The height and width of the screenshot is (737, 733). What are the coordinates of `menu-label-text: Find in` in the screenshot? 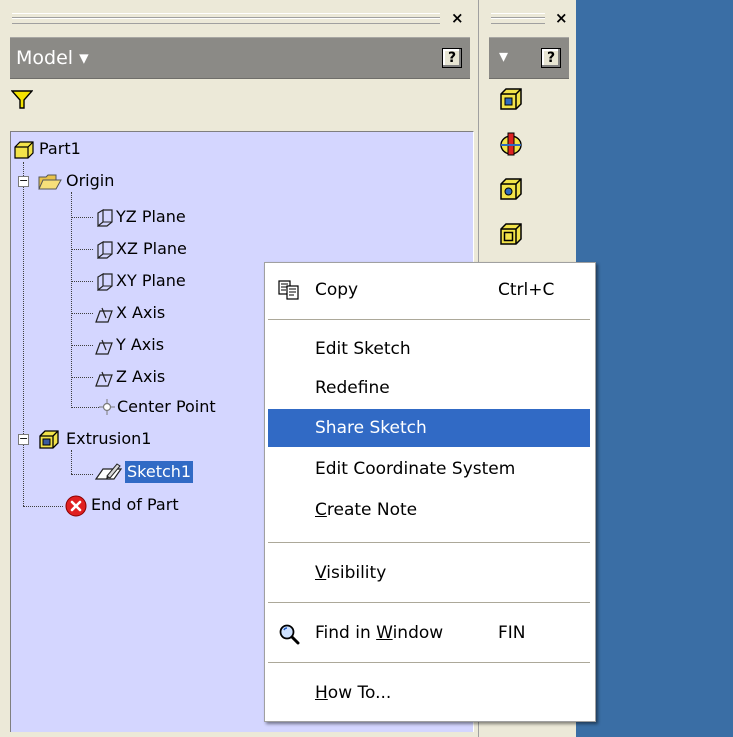 It's located at (346, 633).